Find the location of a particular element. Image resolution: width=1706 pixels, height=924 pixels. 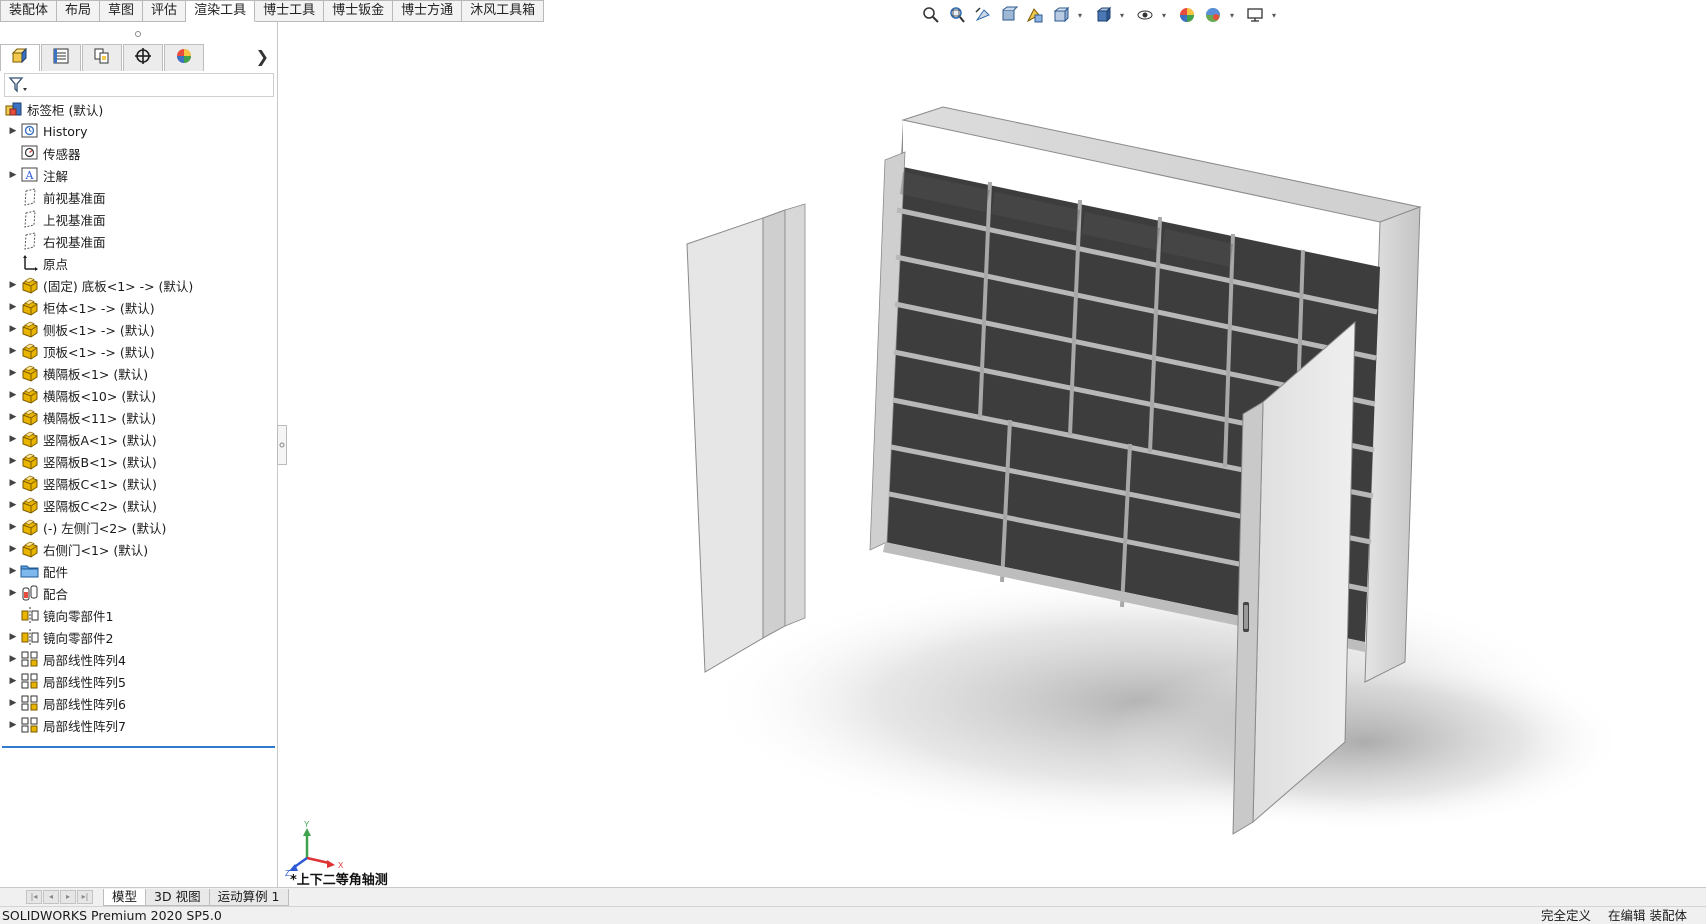

tree-item: ▶ 横隔板<10> (默认) is located at coordinates (138, 395).